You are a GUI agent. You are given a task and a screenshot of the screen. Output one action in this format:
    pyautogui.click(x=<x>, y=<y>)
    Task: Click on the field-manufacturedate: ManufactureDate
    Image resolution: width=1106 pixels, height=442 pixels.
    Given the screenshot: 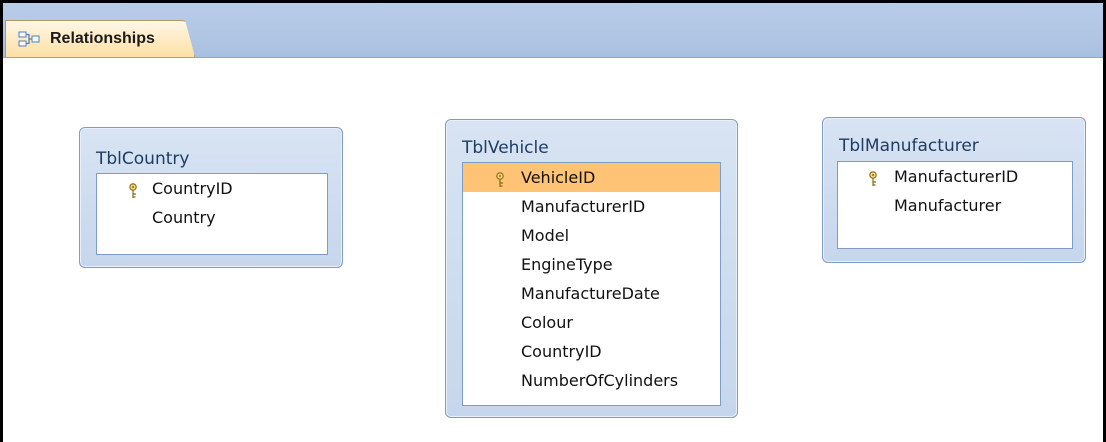 What is the action you would take?
    pyautogui.click(x=591, y=293)
    